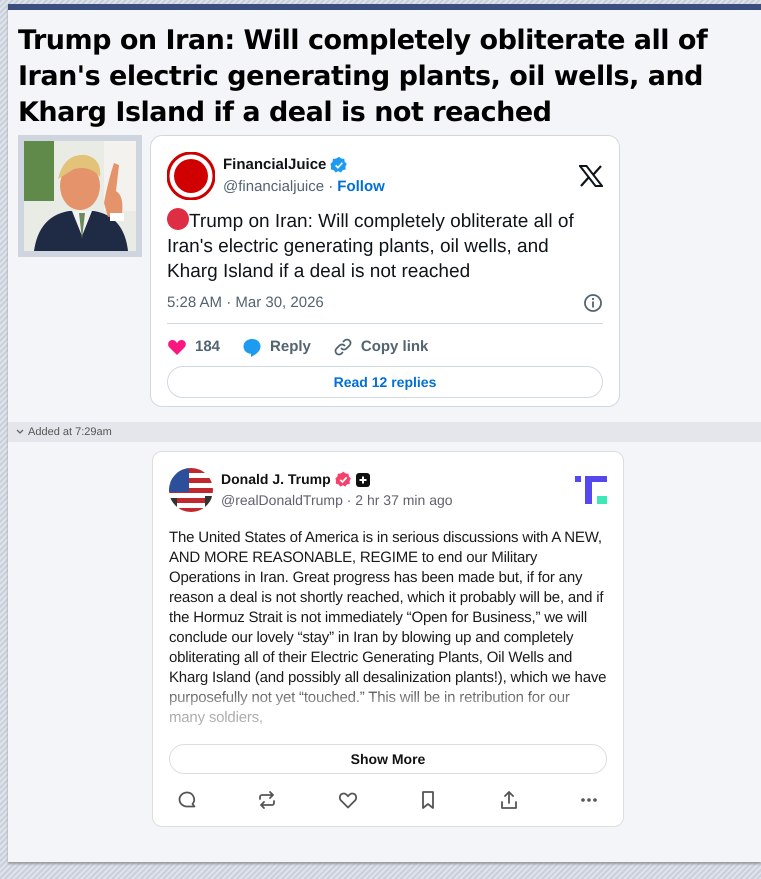 This screenshot has height=879, width=761. Describe the element at coordinates (591, 490) in the screenshot. I see `logo-icon` at that location.